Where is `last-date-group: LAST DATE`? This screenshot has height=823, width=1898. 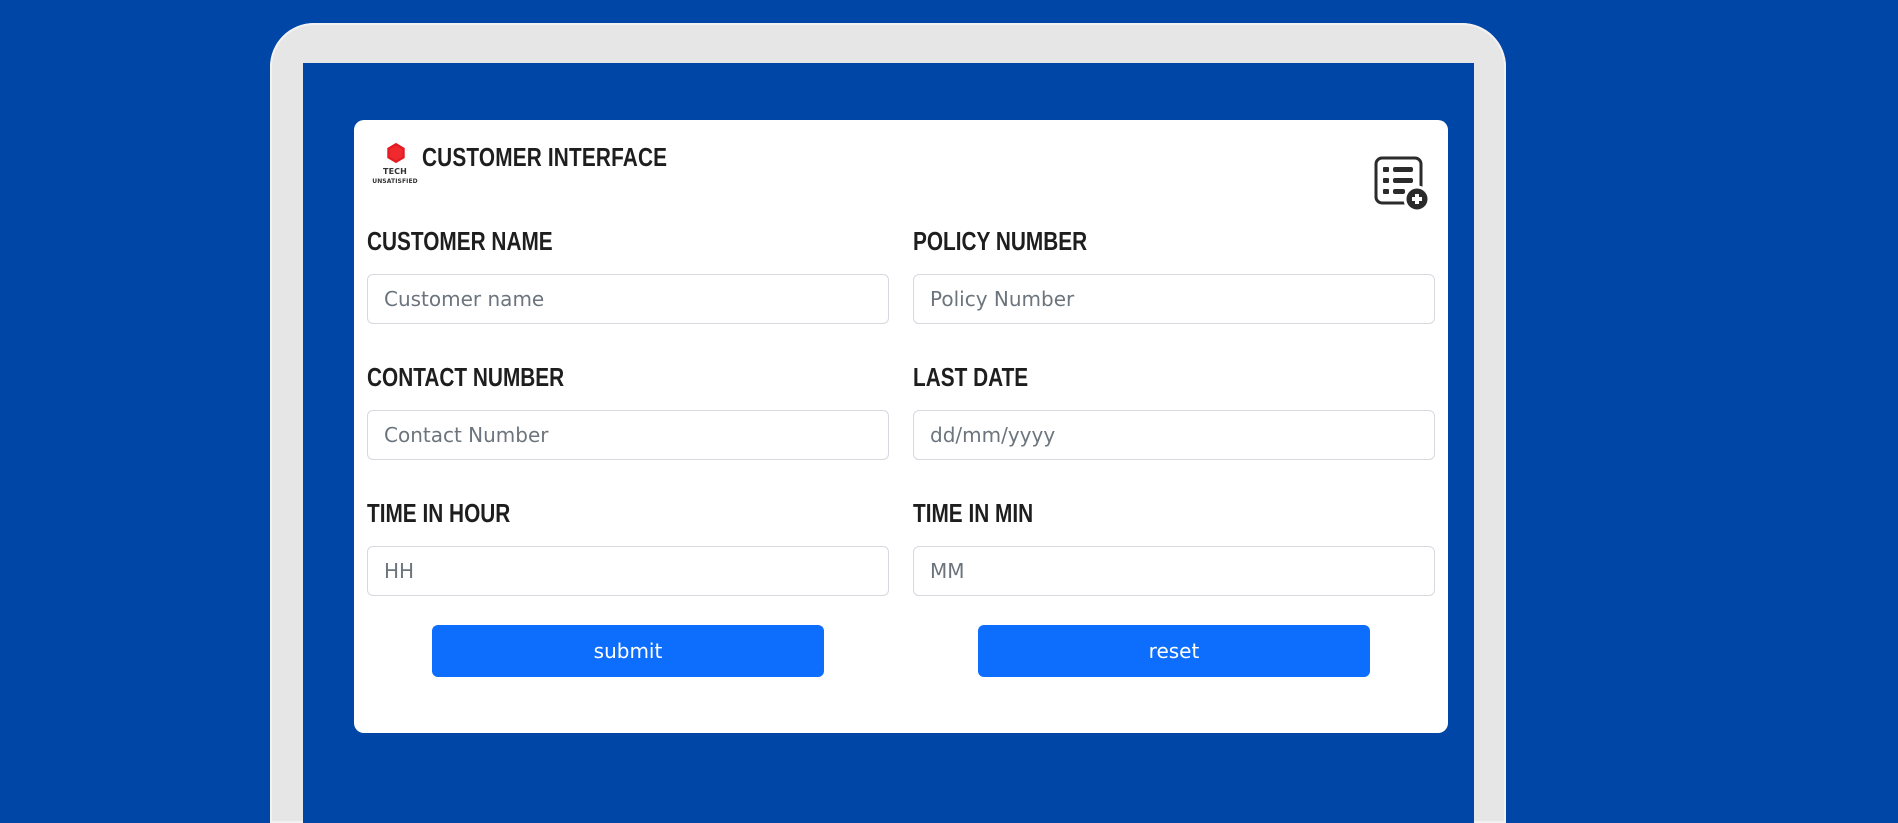 last-date-group: LAST DATE is located at coordinates (1174, 428).